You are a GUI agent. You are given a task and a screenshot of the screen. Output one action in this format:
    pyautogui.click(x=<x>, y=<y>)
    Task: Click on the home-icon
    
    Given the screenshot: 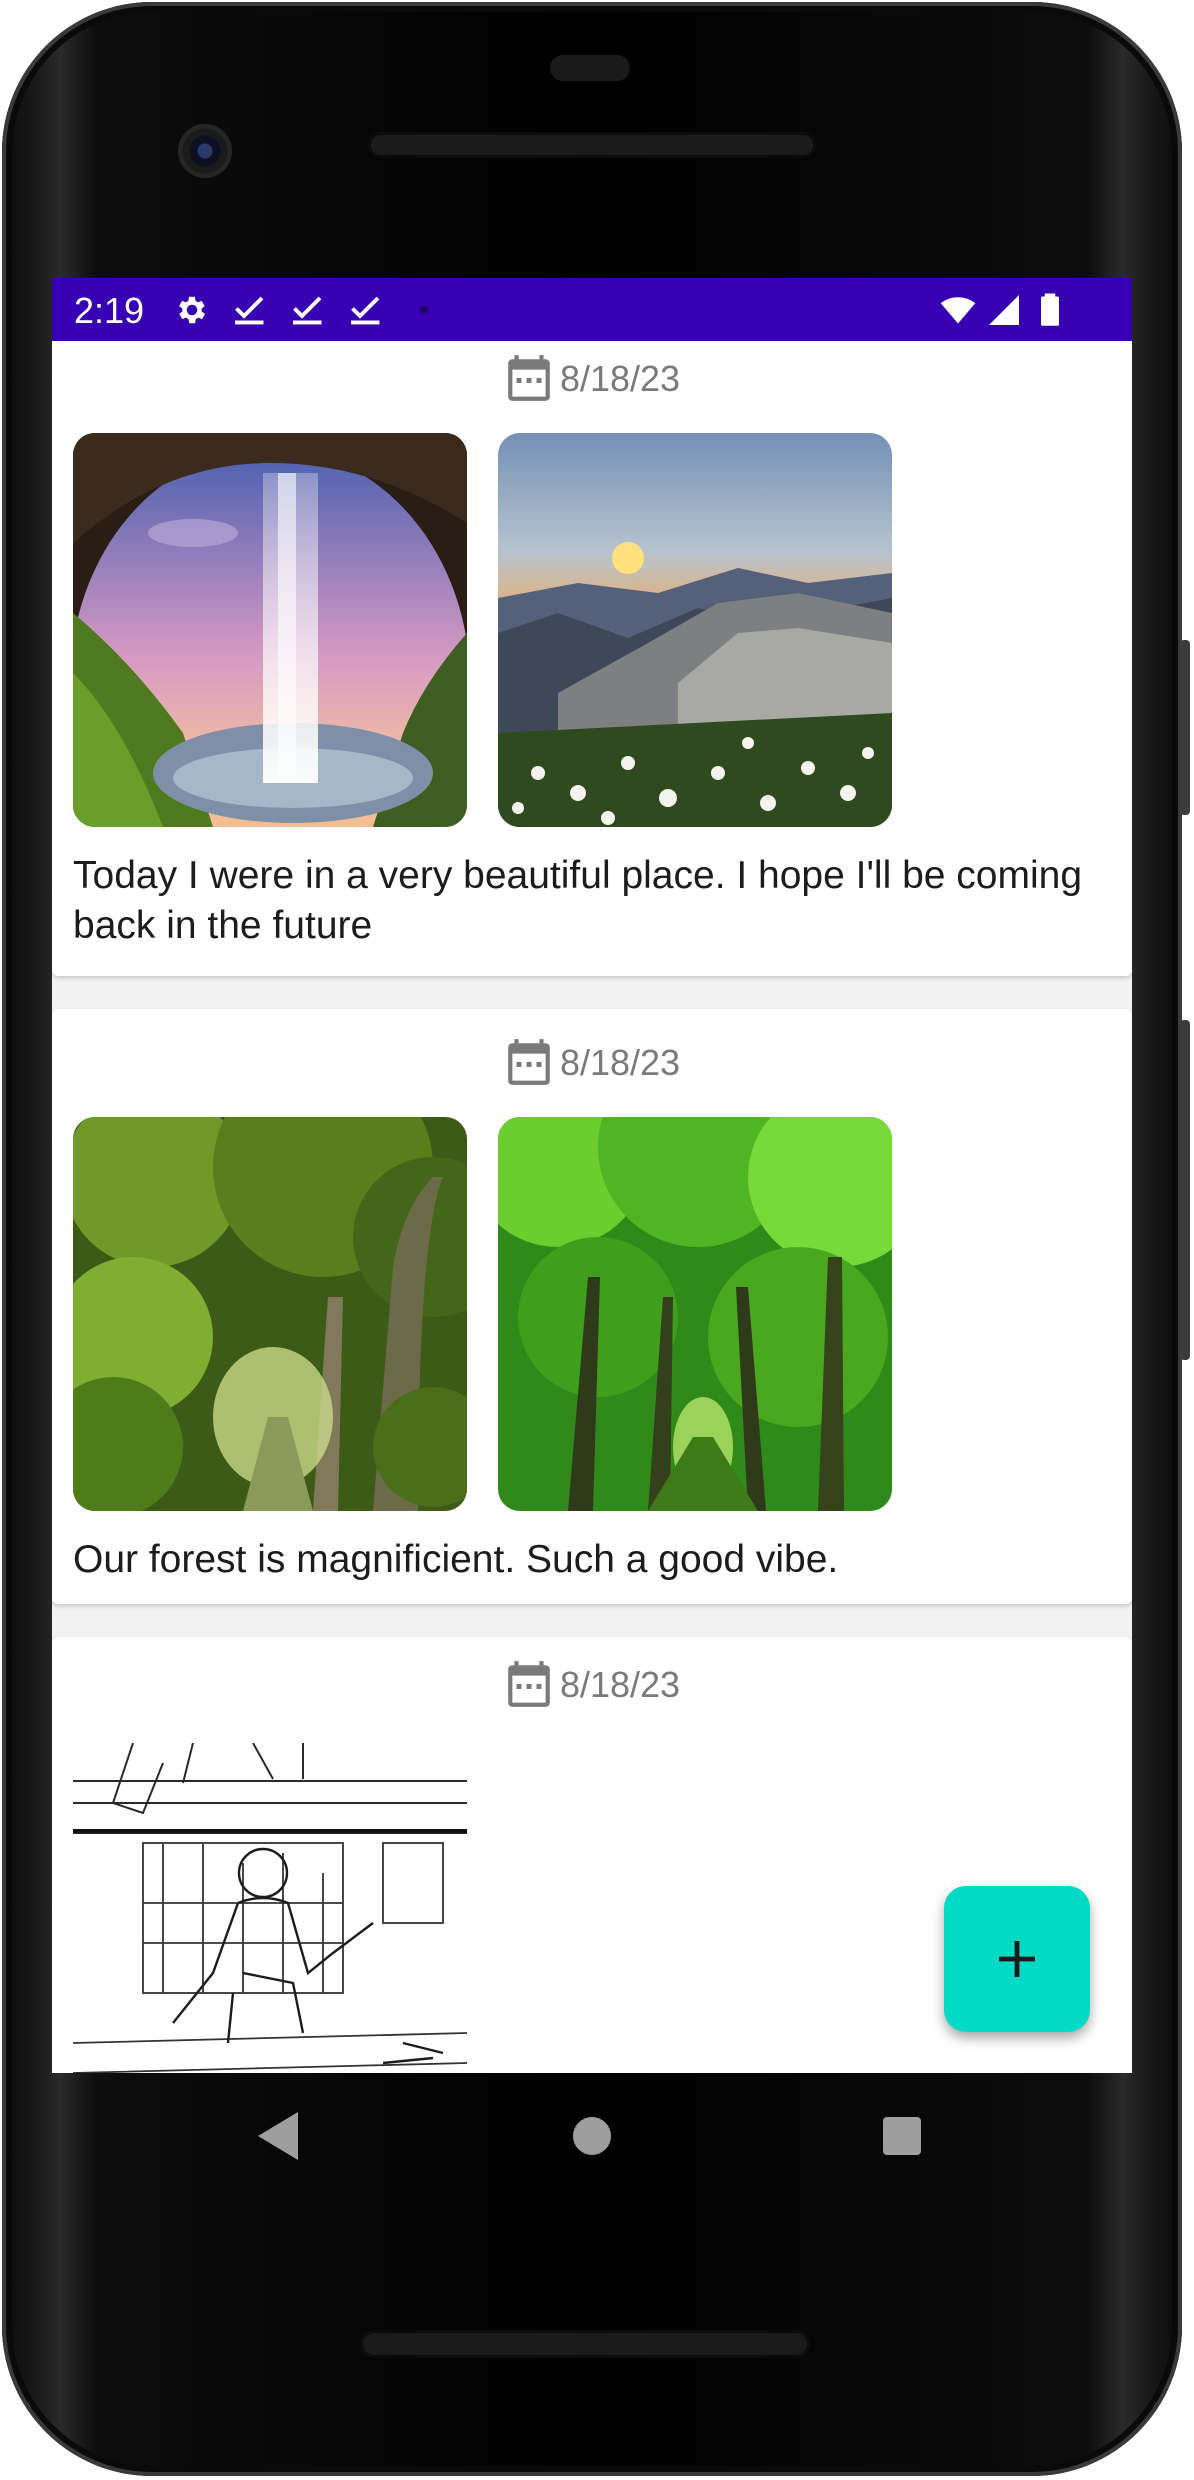 What is the action you would take?
    pyautogui.click(x=592, y=2136)
    